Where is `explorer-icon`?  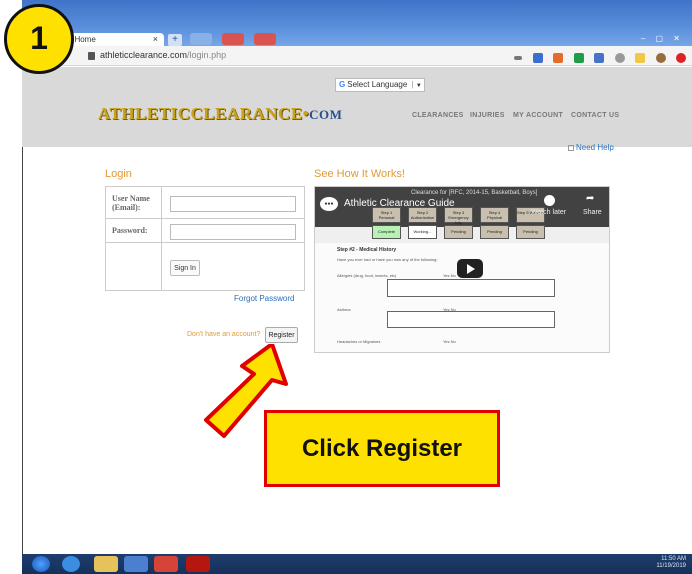 explorer-icon is located at coordinates (106, 564).